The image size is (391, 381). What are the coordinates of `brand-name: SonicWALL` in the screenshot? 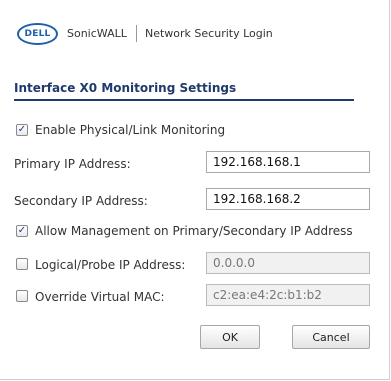 It's located at (97, 33).